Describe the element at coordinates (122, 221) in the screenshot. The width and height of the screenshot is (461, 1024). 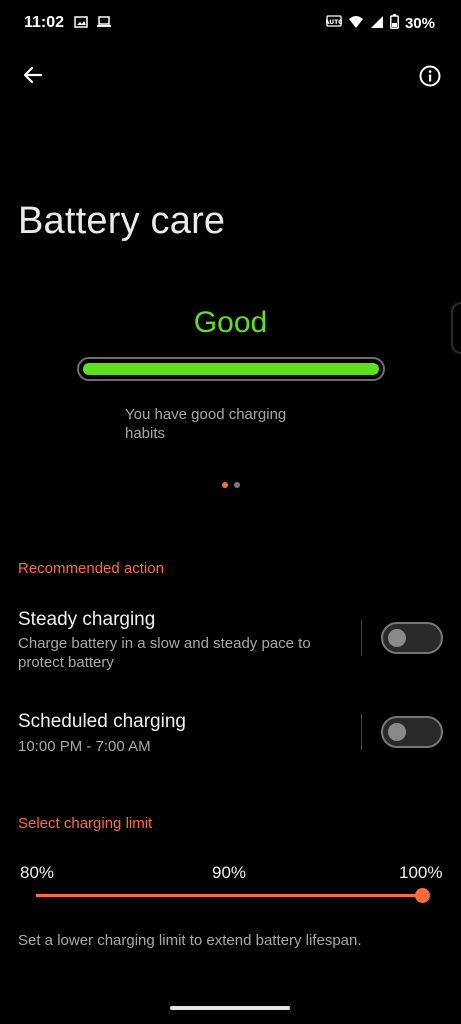
I see `page-title: Battery care` at that location.